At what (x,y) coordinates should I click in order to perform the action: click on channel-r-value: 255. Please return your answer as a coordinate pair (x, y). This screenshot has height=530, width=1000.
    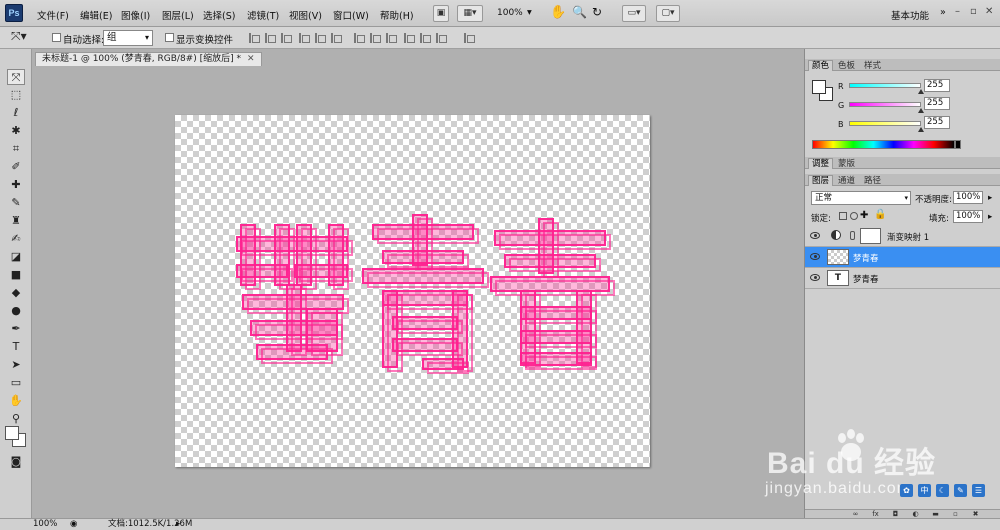
    Looking at the image, I should click on (937, 85).